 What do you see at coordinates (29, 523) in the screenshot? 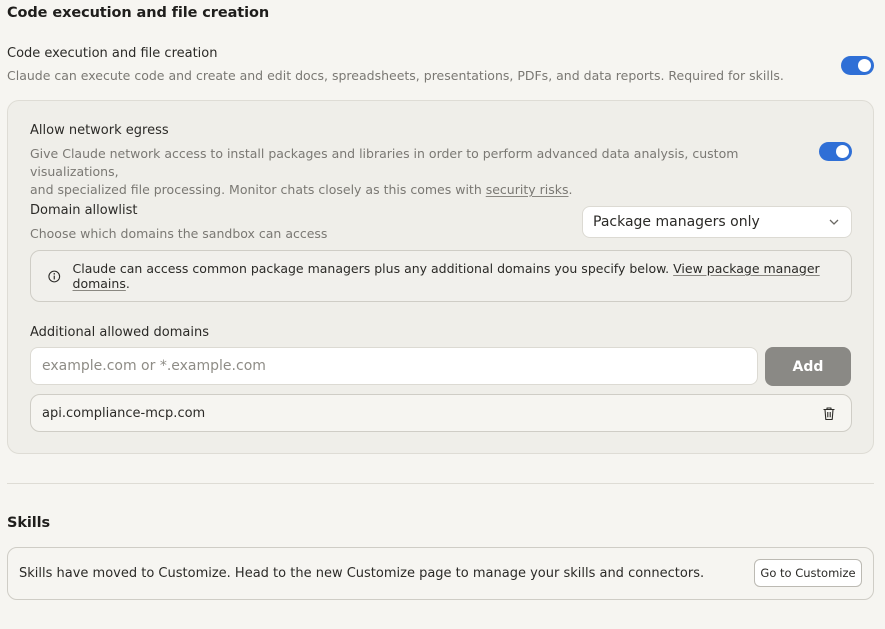
I see `skills-title: Skills` at bounding box center [29, 523].